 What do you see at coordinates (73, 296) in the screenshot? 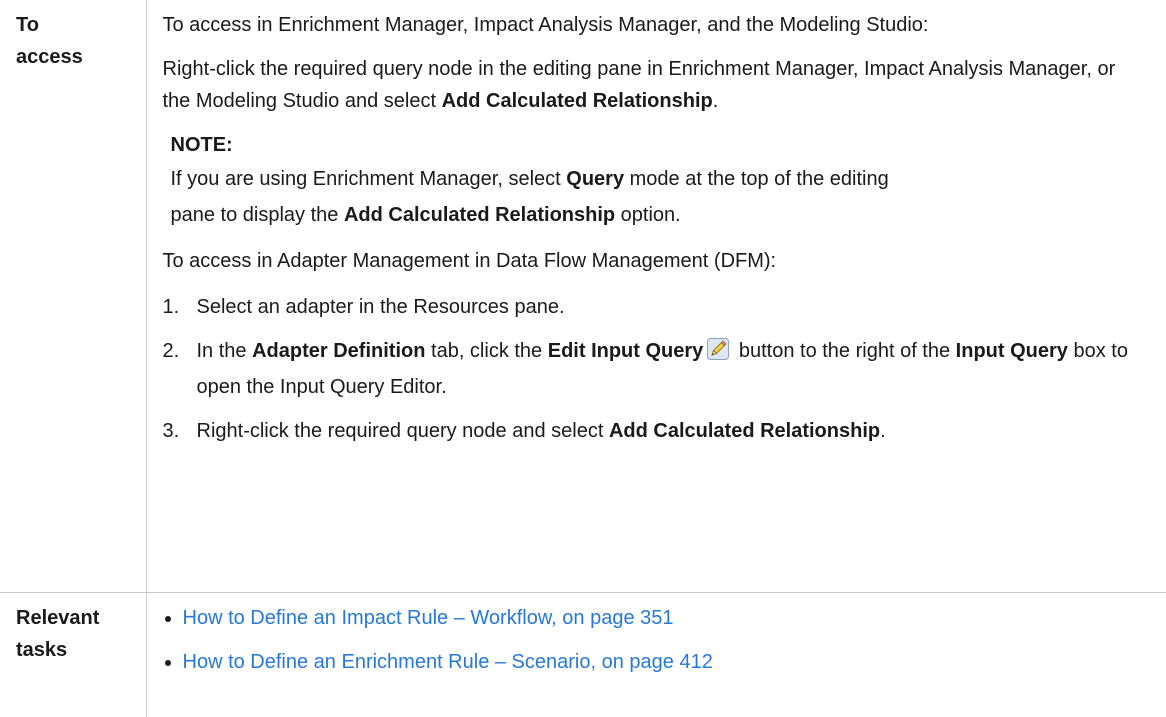
I see `access-header: To access` at bounding box center [73, 296].